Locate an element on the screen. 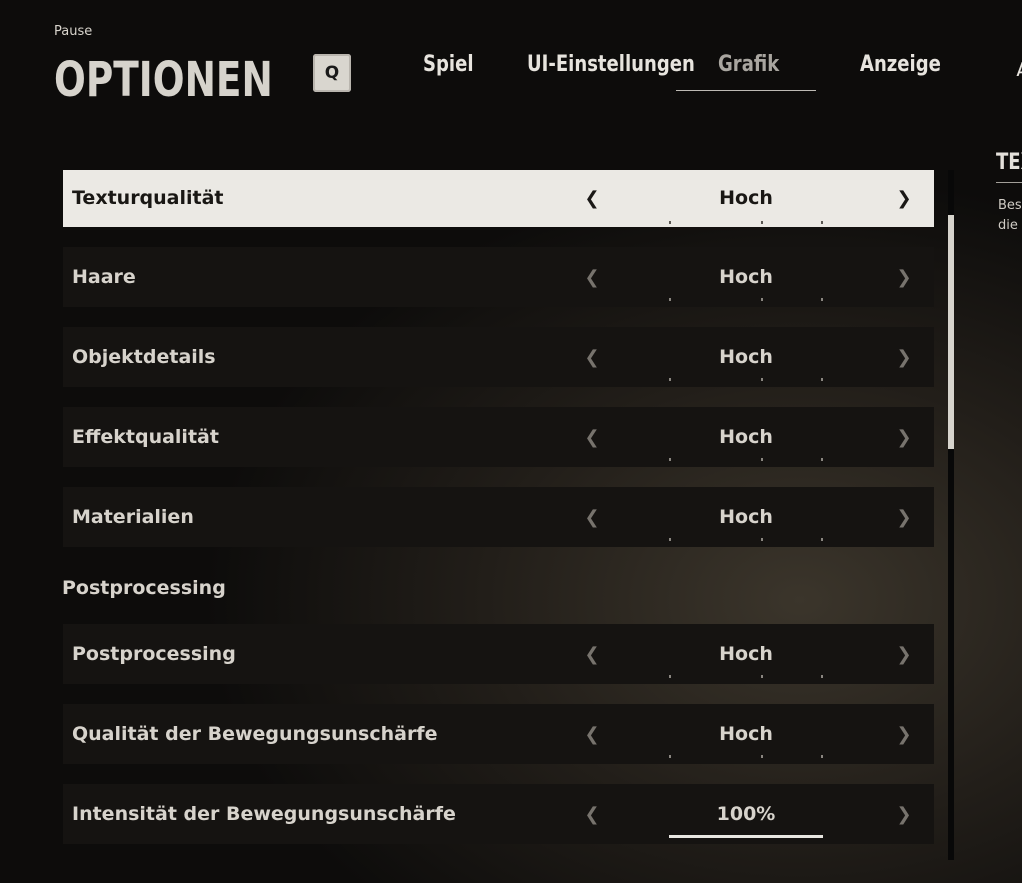 This screenshot has height=883, width=1022. setting-row-bewegungsunschaerfe-qualitaet: Qualität der Bewegungsunschärfe ❮ Hoch ❯ is located at coordinates (498, 734).